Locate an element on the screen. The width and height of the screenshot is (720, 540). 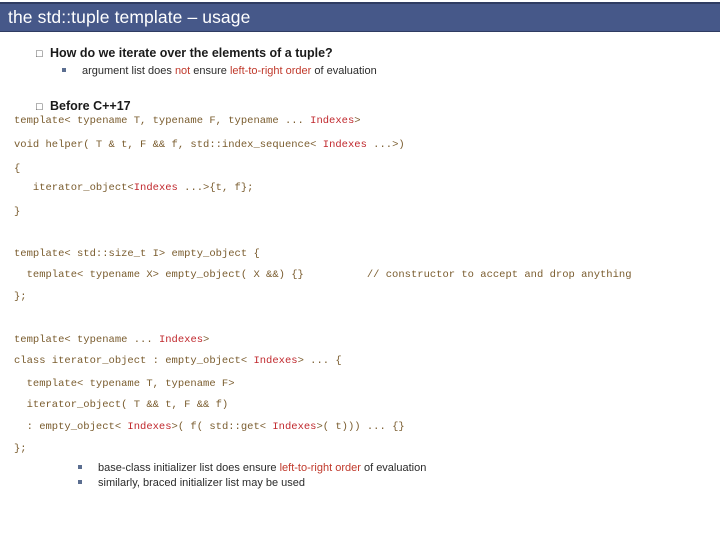
code-token-text: : empty_object< is located at coordinates (71, 427).